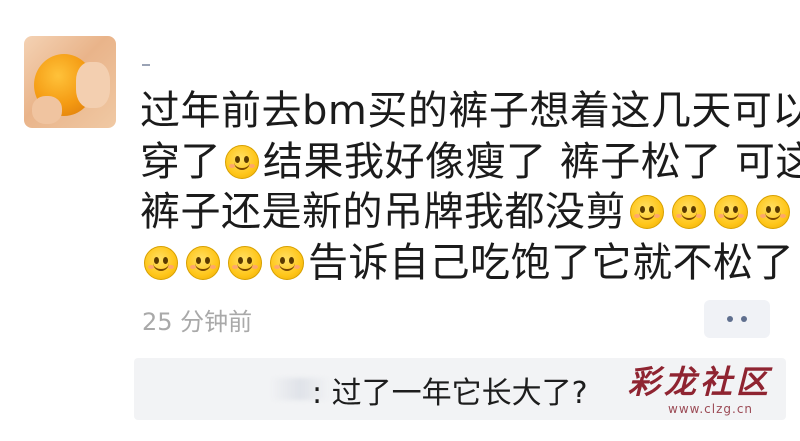 This screenshot has width=800, height=441. I want to click on comment-text: : 过了一年它长大了?, so click(450, 393).